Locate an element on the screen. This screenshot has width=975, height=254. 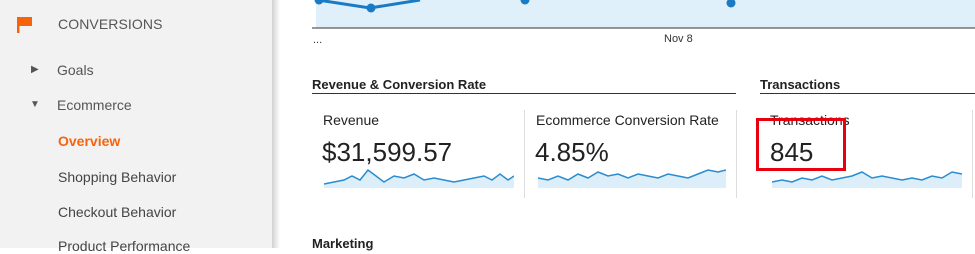
sidebar-shadow is located at coordinates (276, 124).